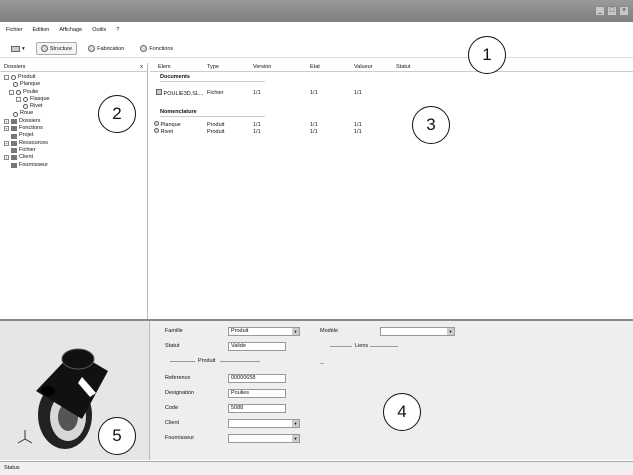 The height and width of the screenshot is (475, 633). I want to click on tree-item: - Poulie, so click(75, 92).